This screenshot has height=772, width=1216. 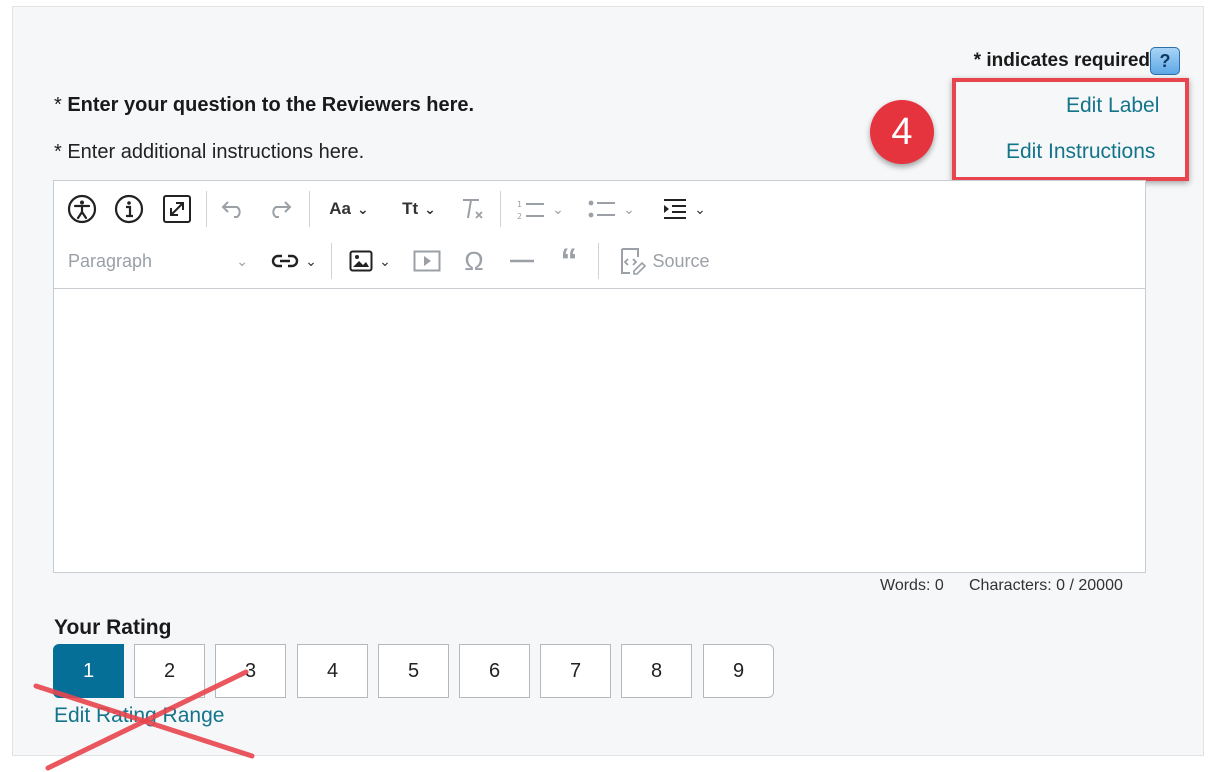 What do you see at coordinates (419, 209) in the screenshot?
I see `font-family-dropdown: Tt ⌄` at bounding box center [419, 209].